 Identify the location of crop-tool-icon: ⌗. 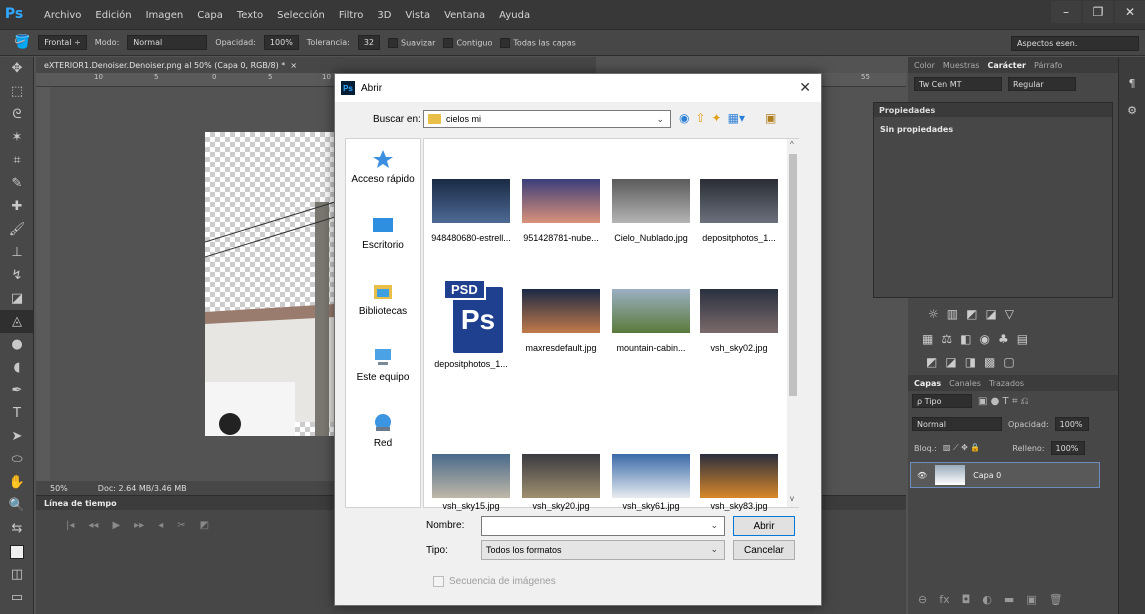
(17, 160).